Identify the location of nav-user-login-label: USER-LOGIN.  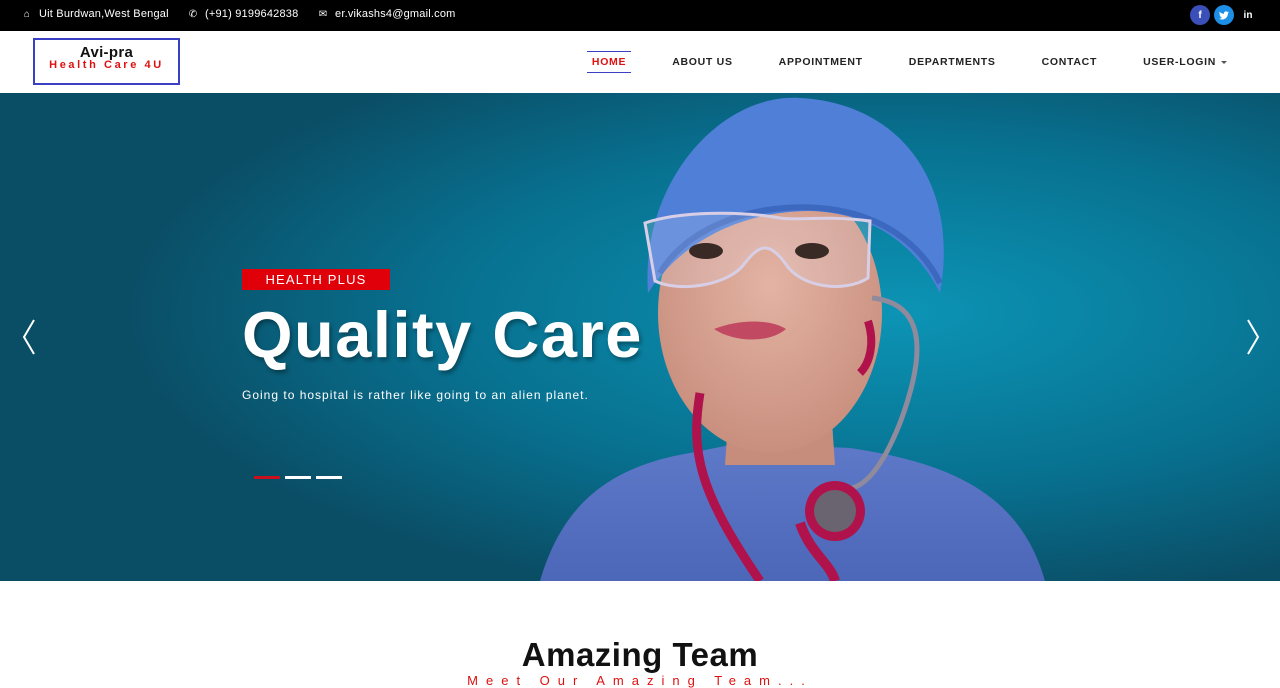
(1179, 62).